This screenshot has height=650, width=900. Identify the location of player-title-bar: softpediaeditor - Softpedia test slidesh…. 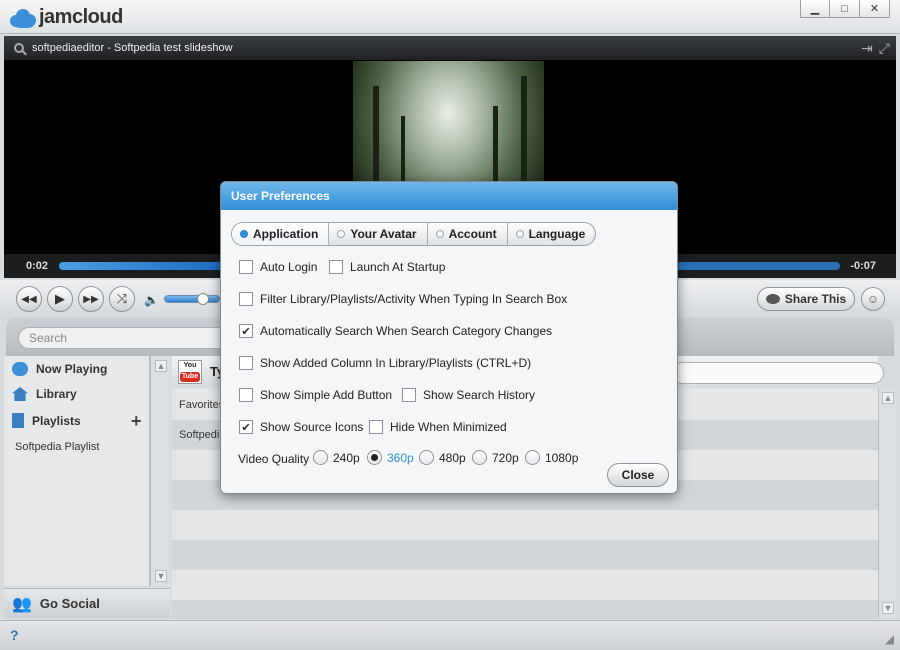
(450, 48).